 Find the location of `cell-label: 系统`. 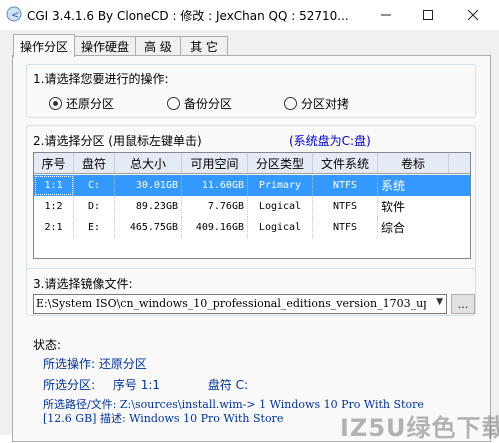

cell-label: 系统 is located at coordinates (393, 186).